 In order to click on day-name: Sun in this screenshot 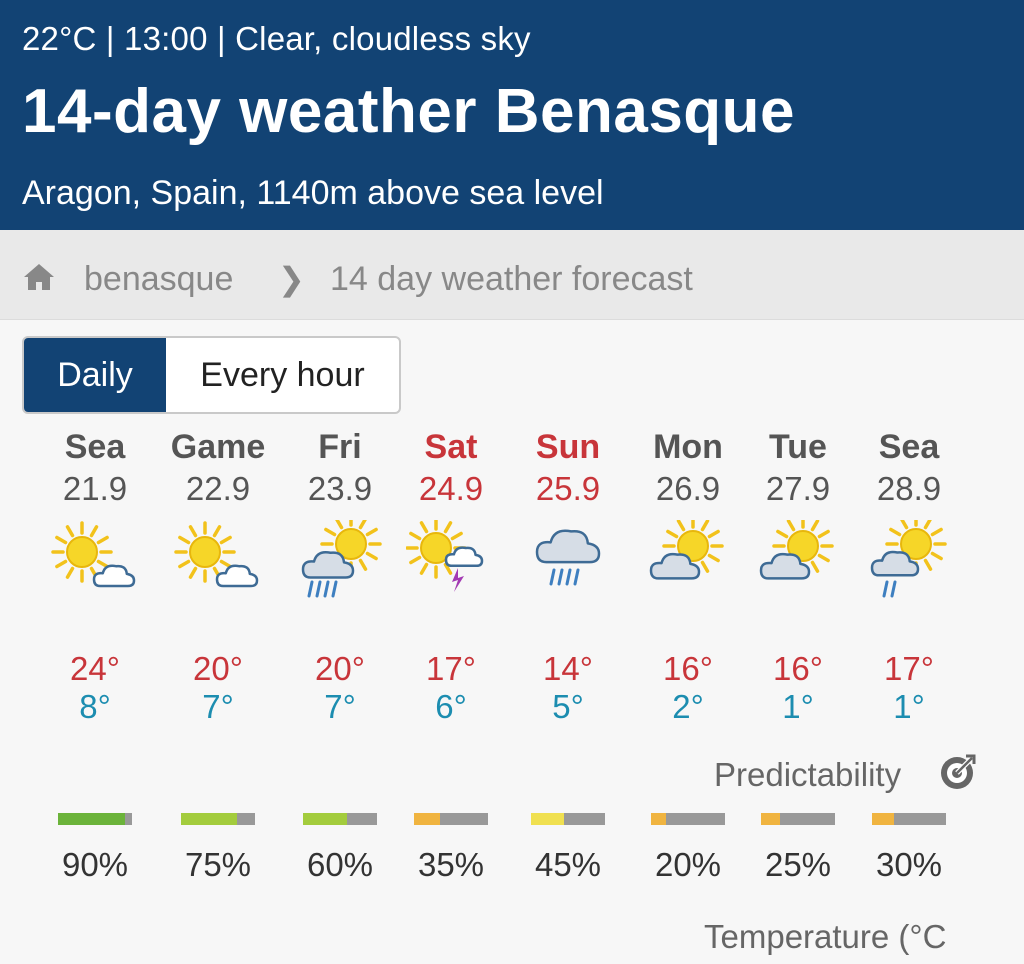, I will do `click(568, 447)`.